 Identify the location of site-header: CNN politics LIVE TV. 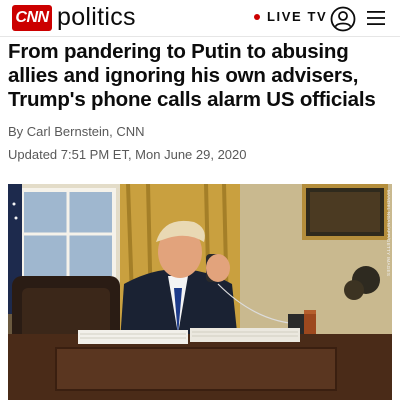
(200, 18).